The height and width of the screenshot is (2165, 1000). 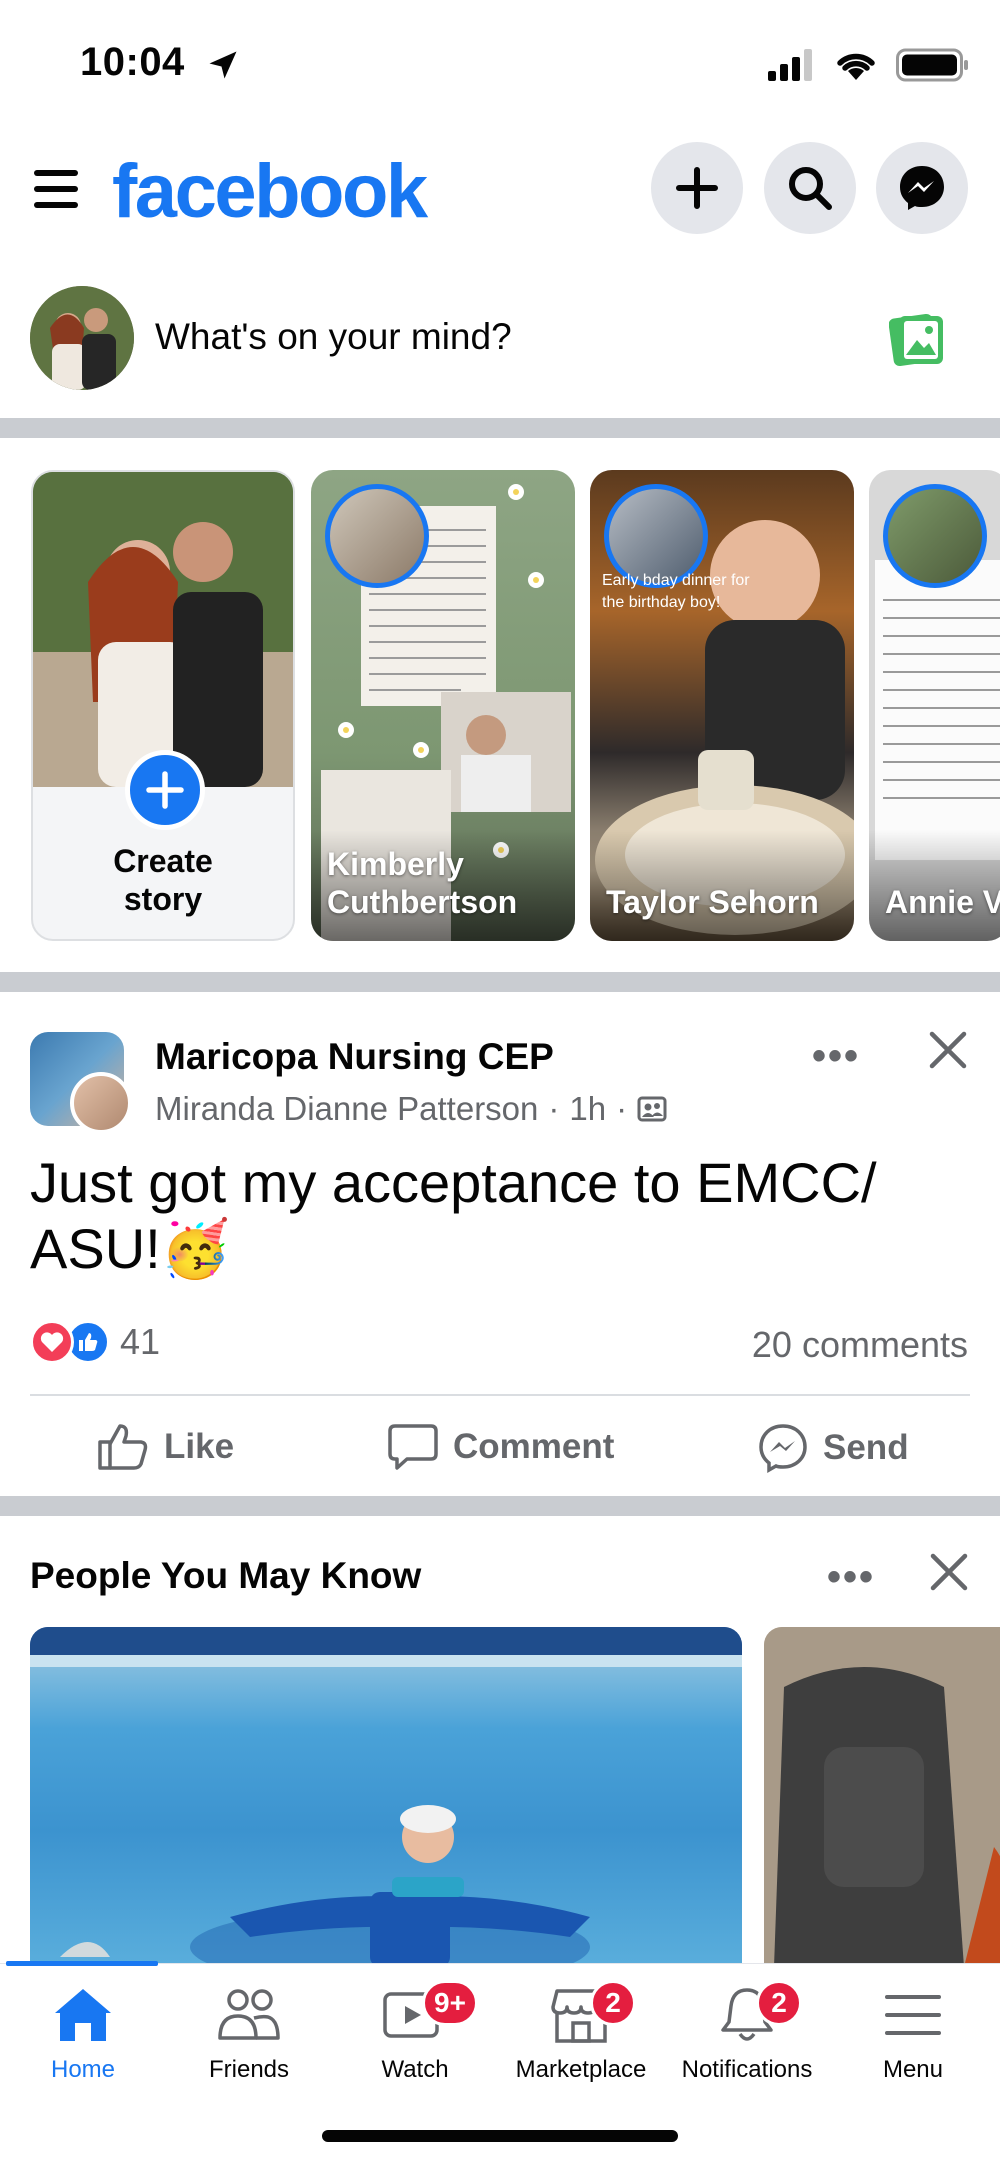 I want to click on tab-label: Notifications, so click(x=747, y=2069).